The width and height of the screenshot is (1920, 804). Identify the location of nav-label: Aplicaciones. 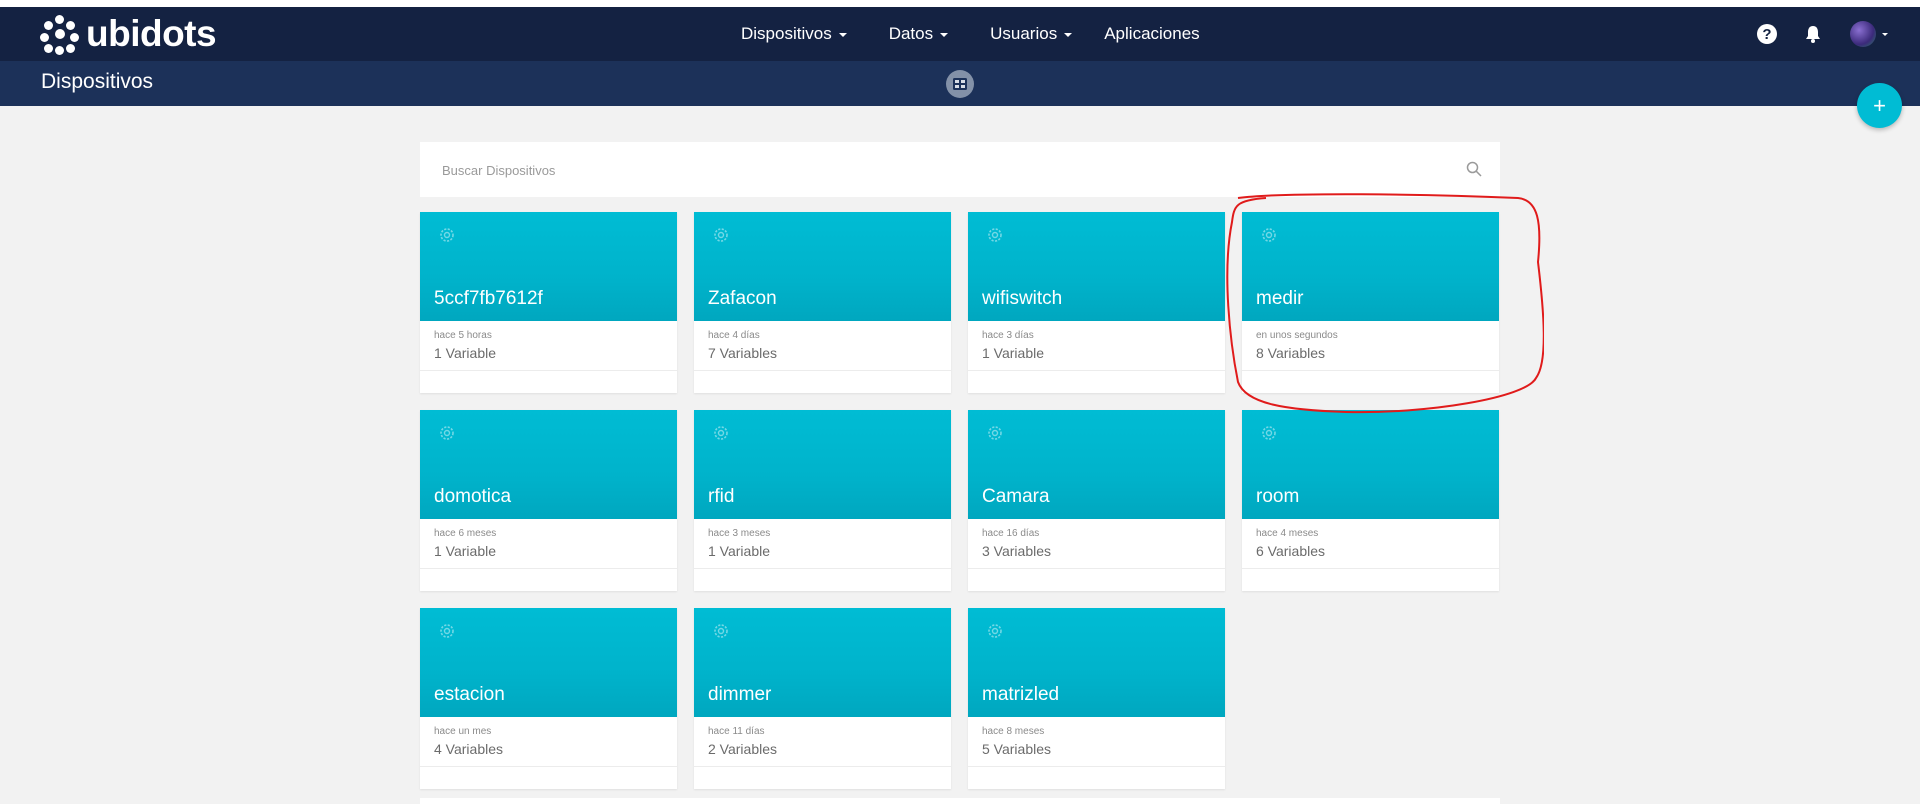
(1152, 33).